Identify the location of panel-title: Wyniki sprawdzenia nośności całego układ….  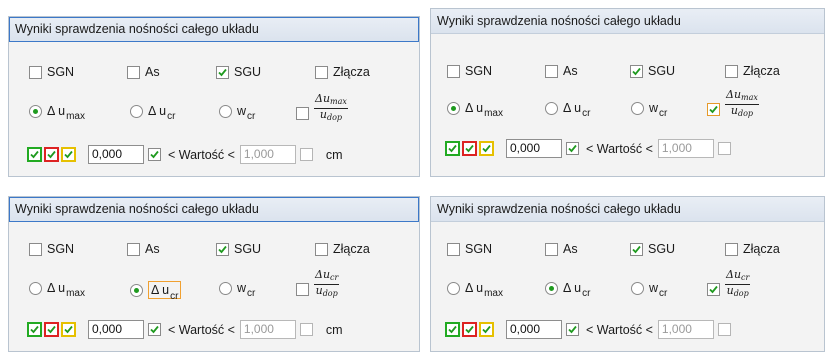
(627, 209).